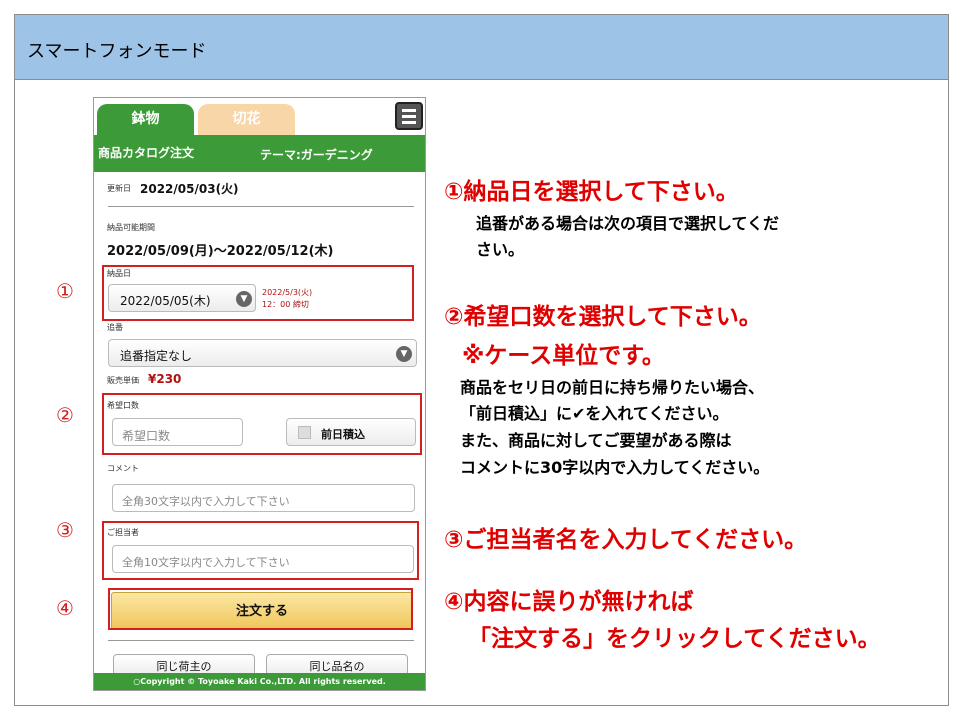 Image resolution: width=960 pixels, height=720 pixels. I want to click on highlight-box-order, so click(260, 609).